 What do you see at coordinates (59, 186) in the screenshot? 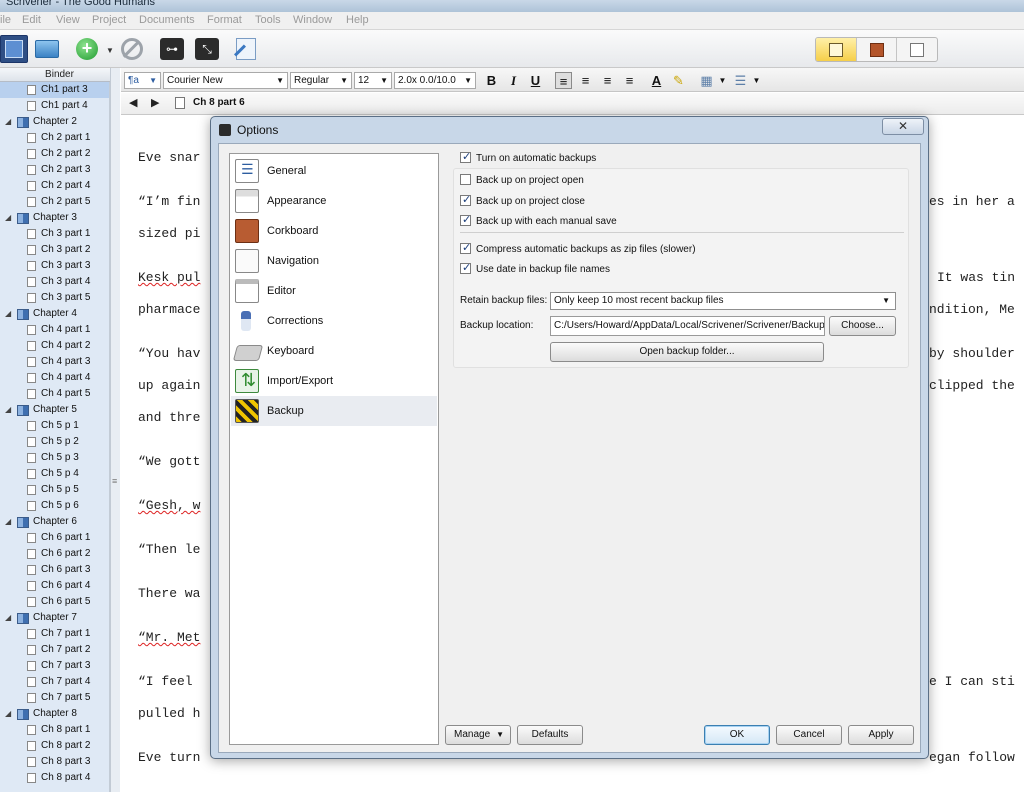
I see `binder-document: Ch 2 part 4` at bounding box center [59, 186].